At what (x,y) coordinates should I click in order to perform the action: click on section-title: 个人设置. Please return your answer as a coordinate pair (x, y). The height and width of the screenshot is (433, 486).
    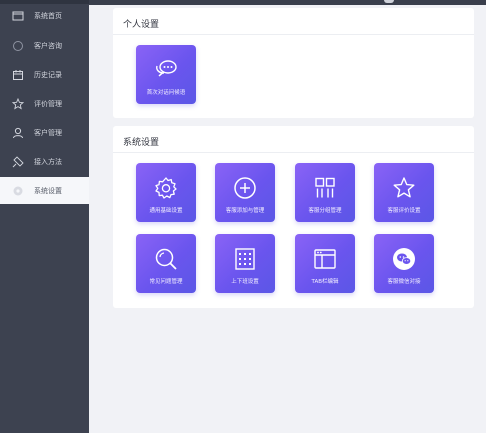
    Looking at the image, I should click on (141, 25).